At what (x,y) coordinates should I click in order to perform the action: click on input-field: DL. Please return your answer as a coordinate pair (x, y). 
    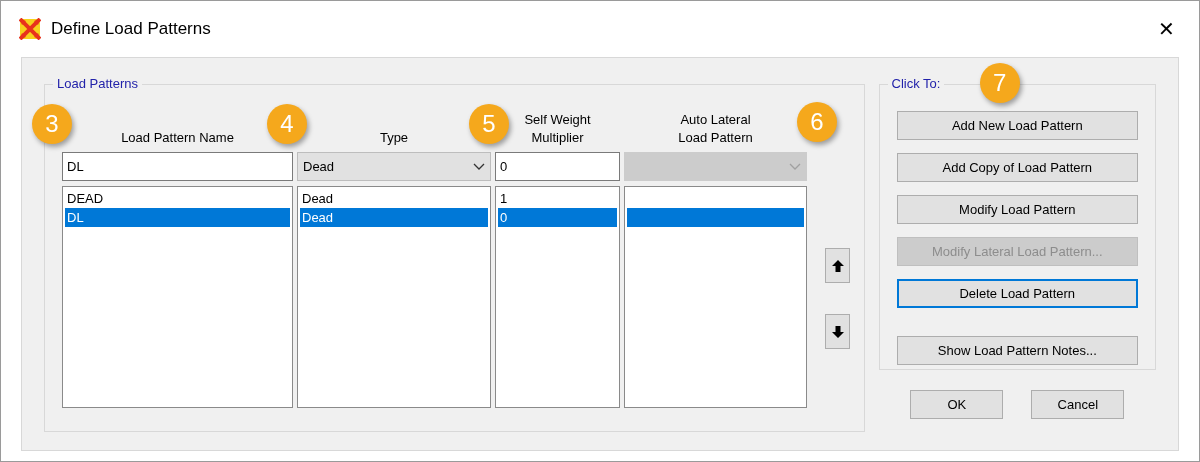
    Looking at the image, I should click on (177, 166).